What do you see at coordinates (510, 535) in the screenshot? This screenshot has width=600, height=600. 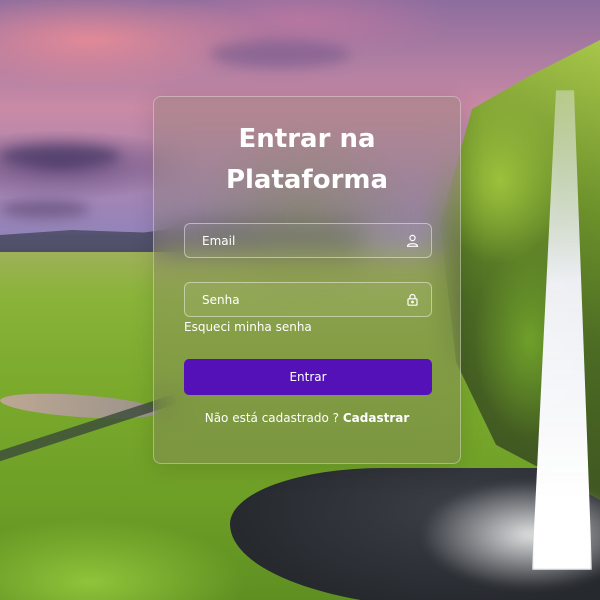 I see `waterfall-mist` at bounding box center [510, 535].